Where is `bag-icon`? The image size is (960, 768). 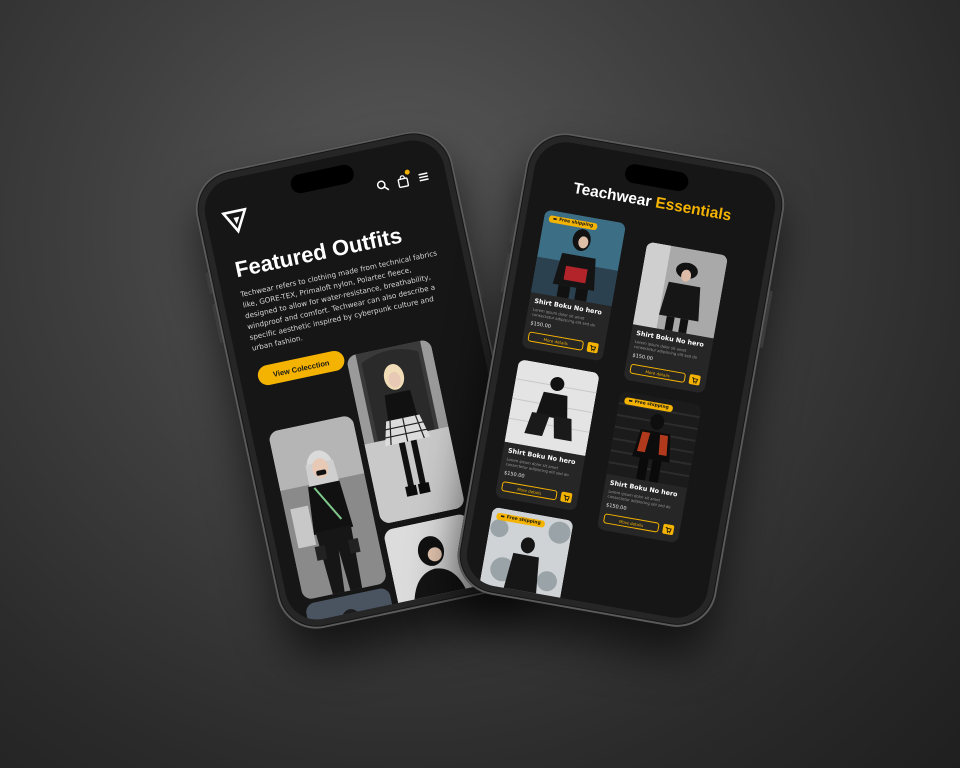
bag-icon is located at coordinates (403, 179).